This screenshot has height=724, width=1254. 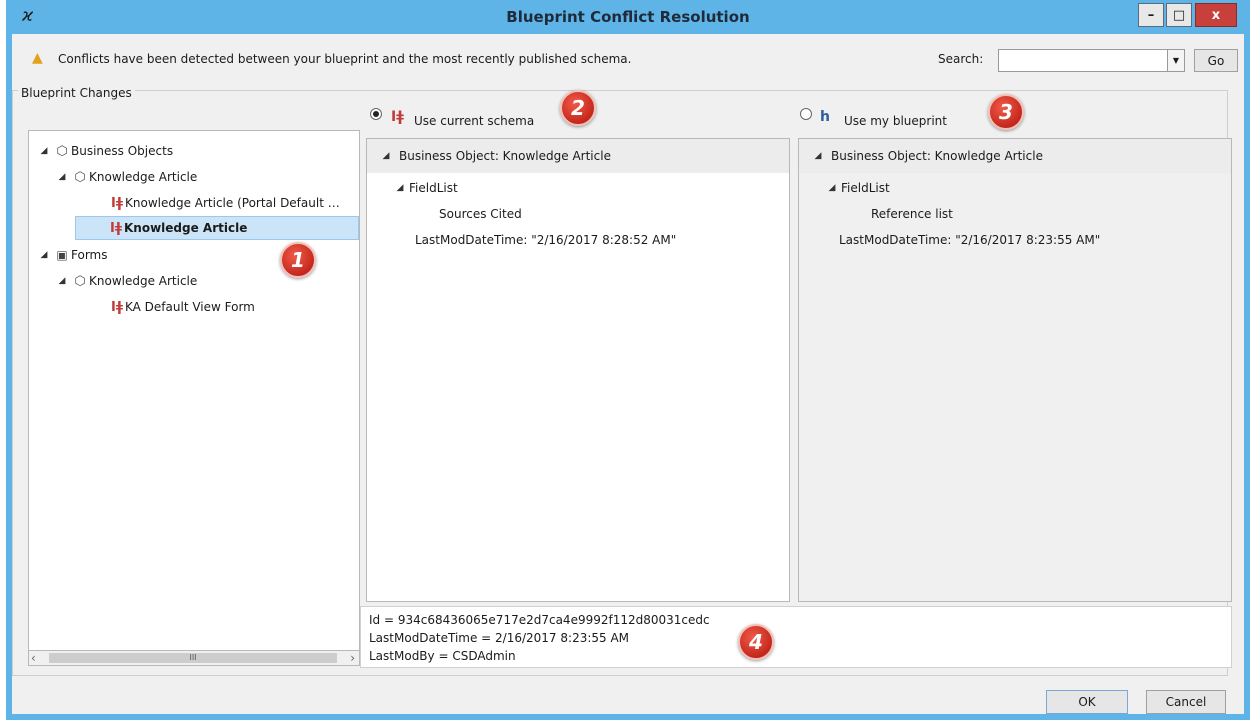 I want to click on search-input, so click(x=1083, y=60).